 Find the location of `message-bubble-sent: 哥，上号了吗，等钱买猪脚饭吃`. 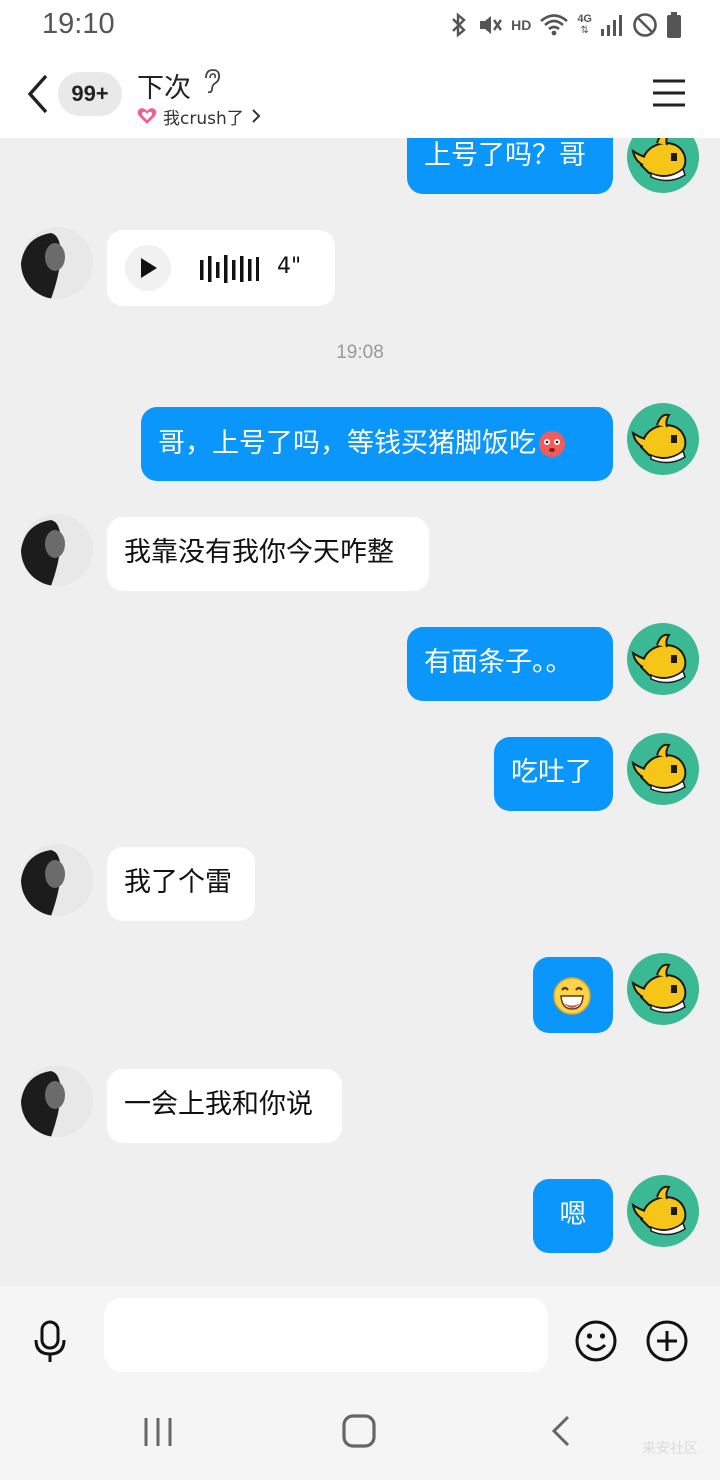

message-bubble-sent: 哥，上号了吗，等钱买猪脚饭吃 is located at coordinates (377, 444).